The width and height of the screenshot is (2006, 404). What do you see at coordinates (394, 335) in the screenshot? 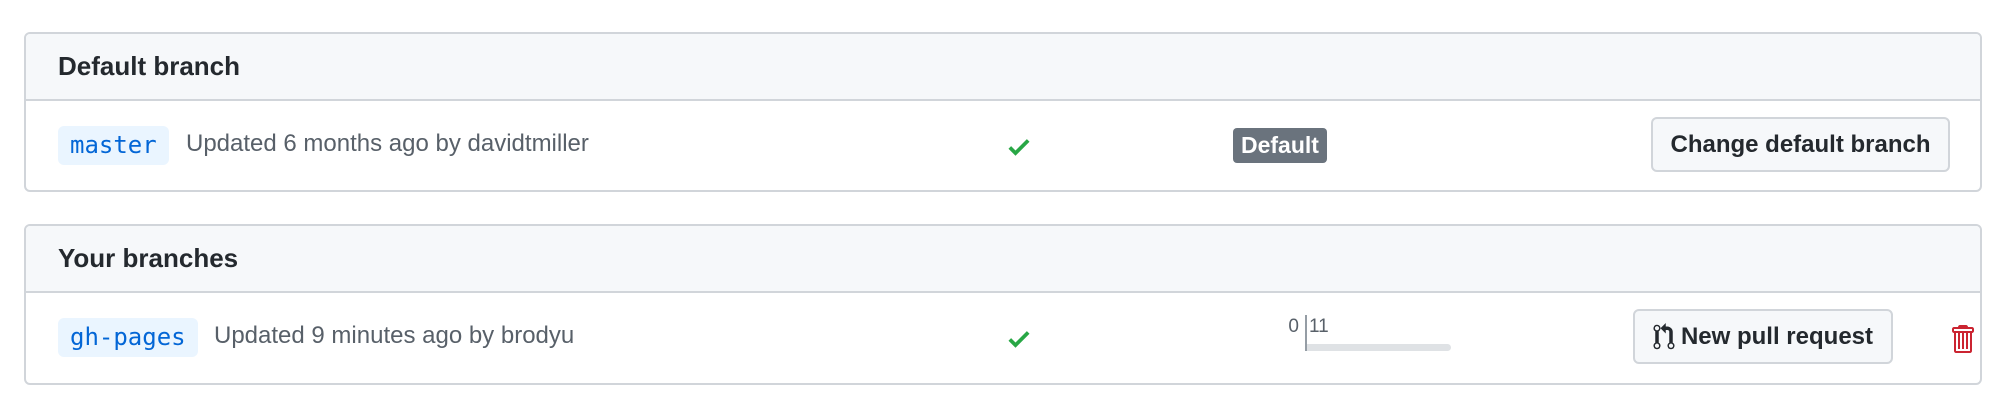
I see `branch-updated-text: Updated 9 minutes ago by brodyu` at bounding box center [394, 335].